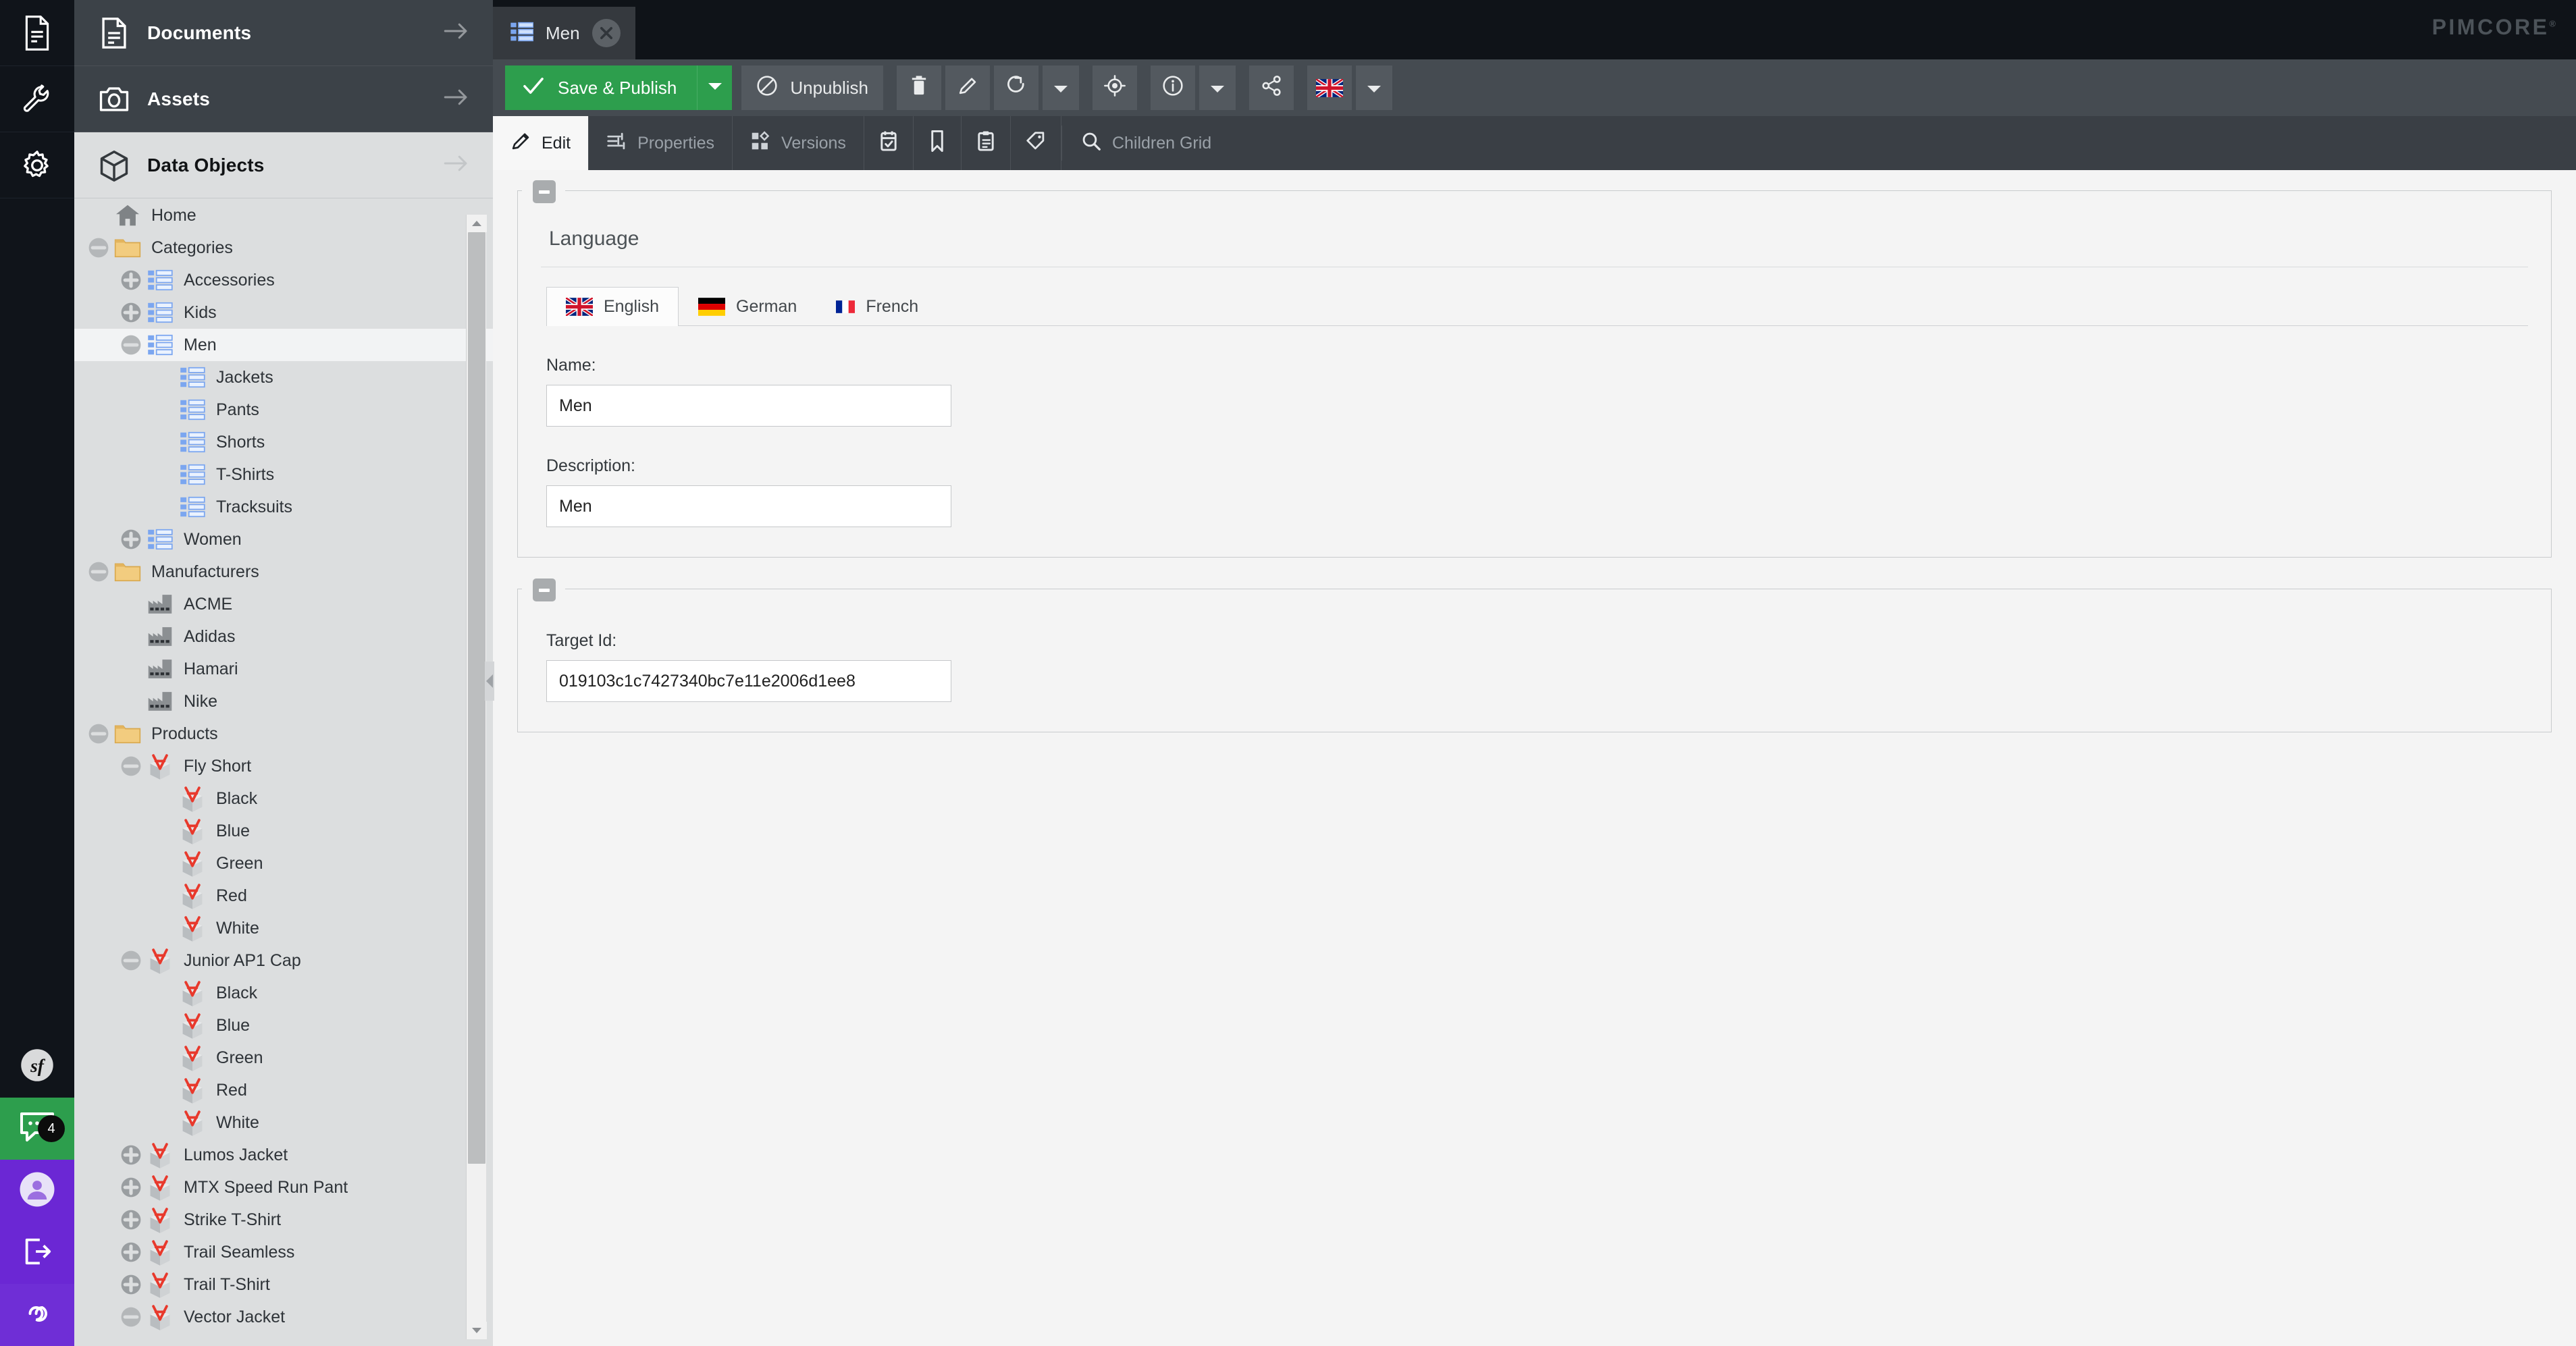  Describe the element at coordinates (798, 143) in the screenshot. I see `tab-versions: Versions` at that location.